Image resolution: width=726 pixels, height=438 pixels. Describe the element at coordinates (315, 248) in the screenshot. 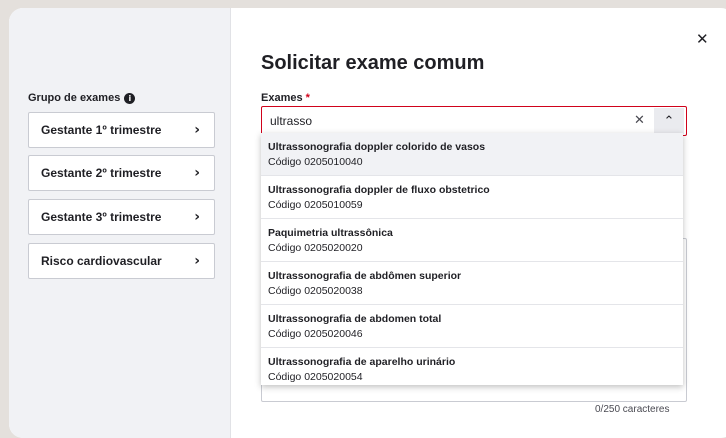

I see `option-code: Código 0205020020` at that location.